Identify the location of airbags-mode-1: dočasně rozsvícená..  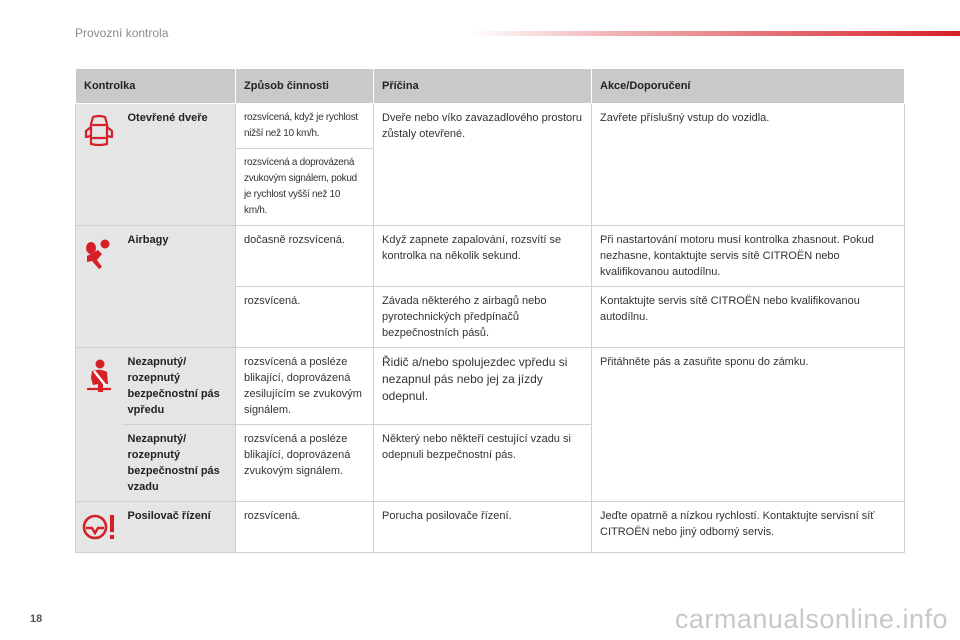
(304, 256).